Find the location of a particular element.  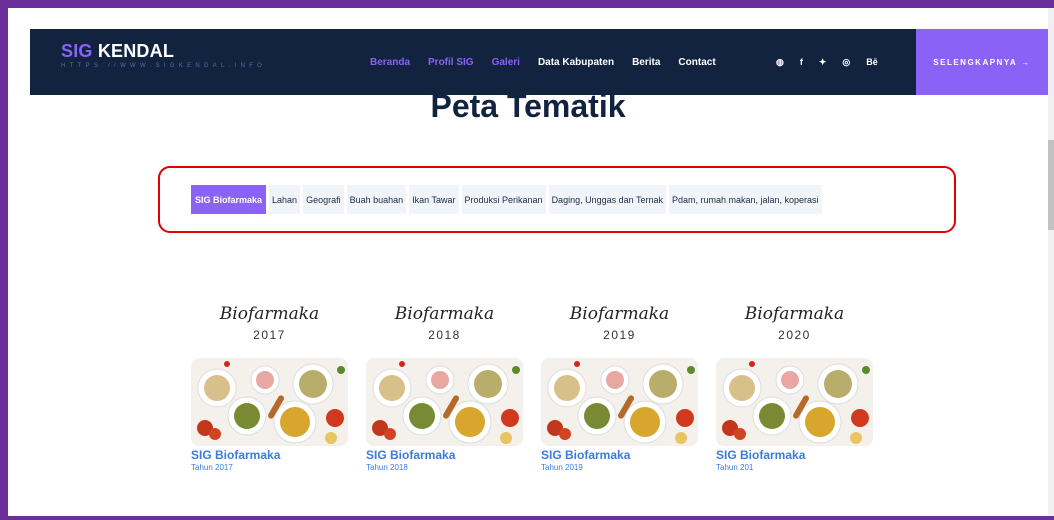

brand-name-accent: SIG is located at coordinates (77, 51).